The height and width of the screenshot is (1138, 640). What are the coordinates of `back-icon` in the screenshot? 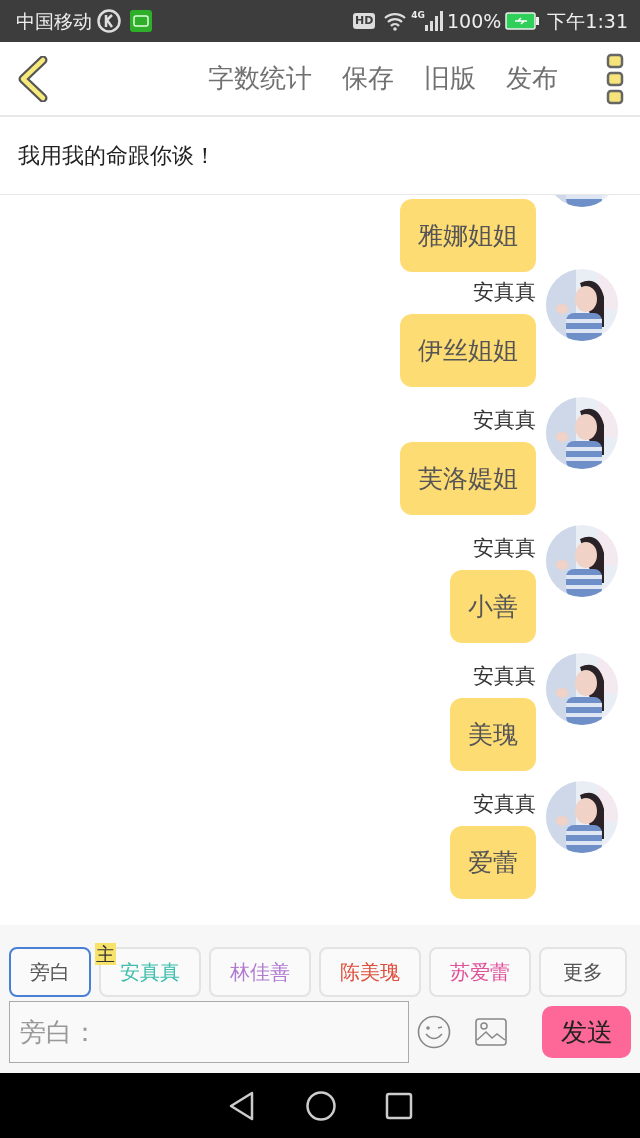 It's located at (33, 78).